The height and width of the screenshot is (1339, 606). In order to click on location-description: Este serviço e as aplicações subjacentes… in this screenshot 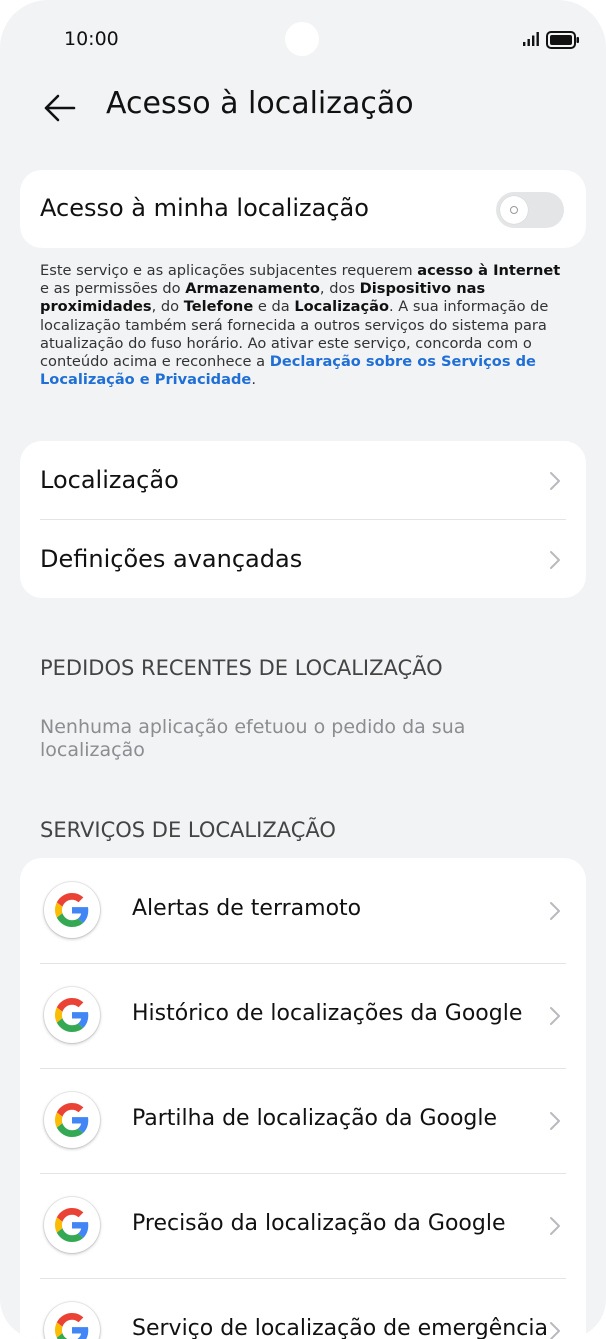, I will do `click(305, 325)`.